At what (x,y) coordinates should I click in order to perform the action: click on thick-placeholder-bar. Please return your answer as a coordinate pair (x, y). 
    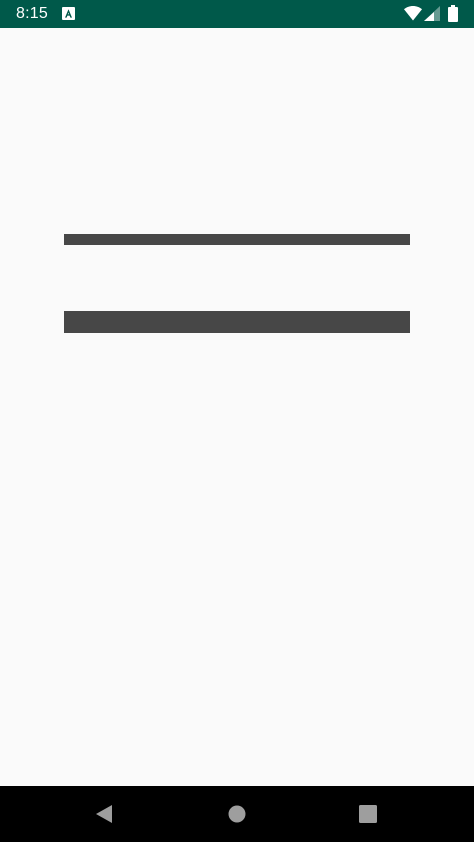
    Looking at the image, I should click on (237, 322).